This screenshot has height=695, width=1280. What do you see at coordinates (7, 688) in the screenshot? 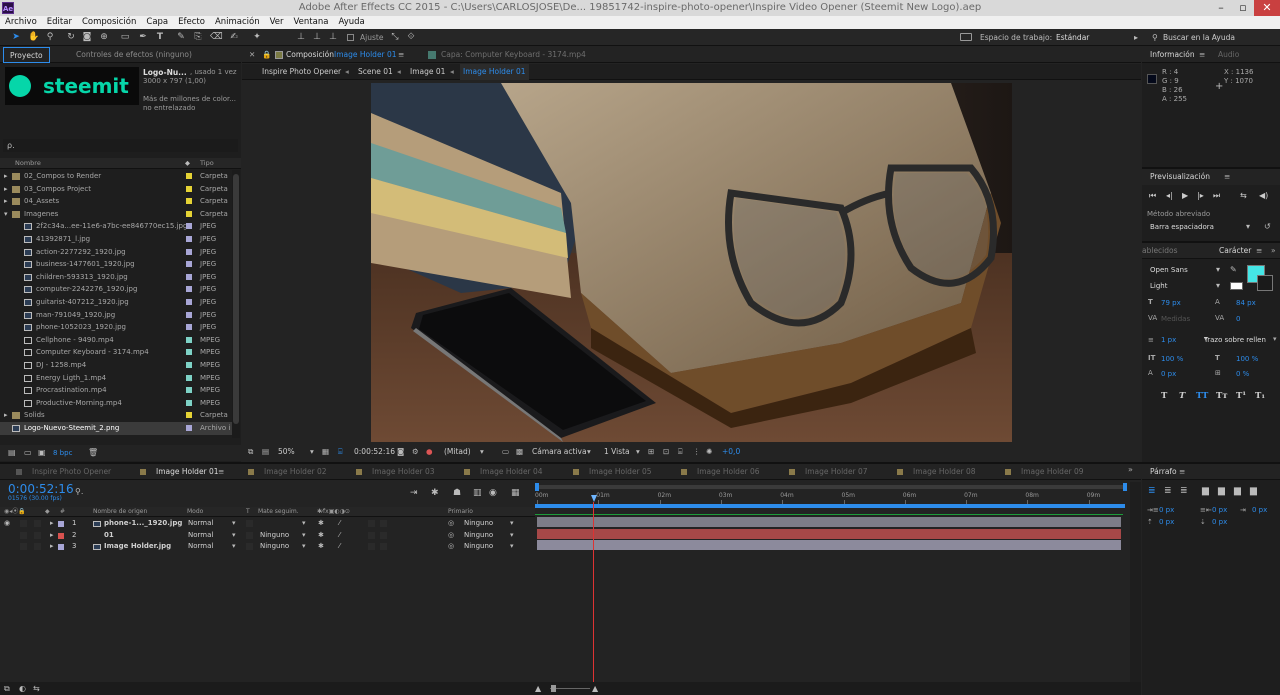
I see `layer-switches-toggle-icon: ⧉` at bounding box center [7, 688].